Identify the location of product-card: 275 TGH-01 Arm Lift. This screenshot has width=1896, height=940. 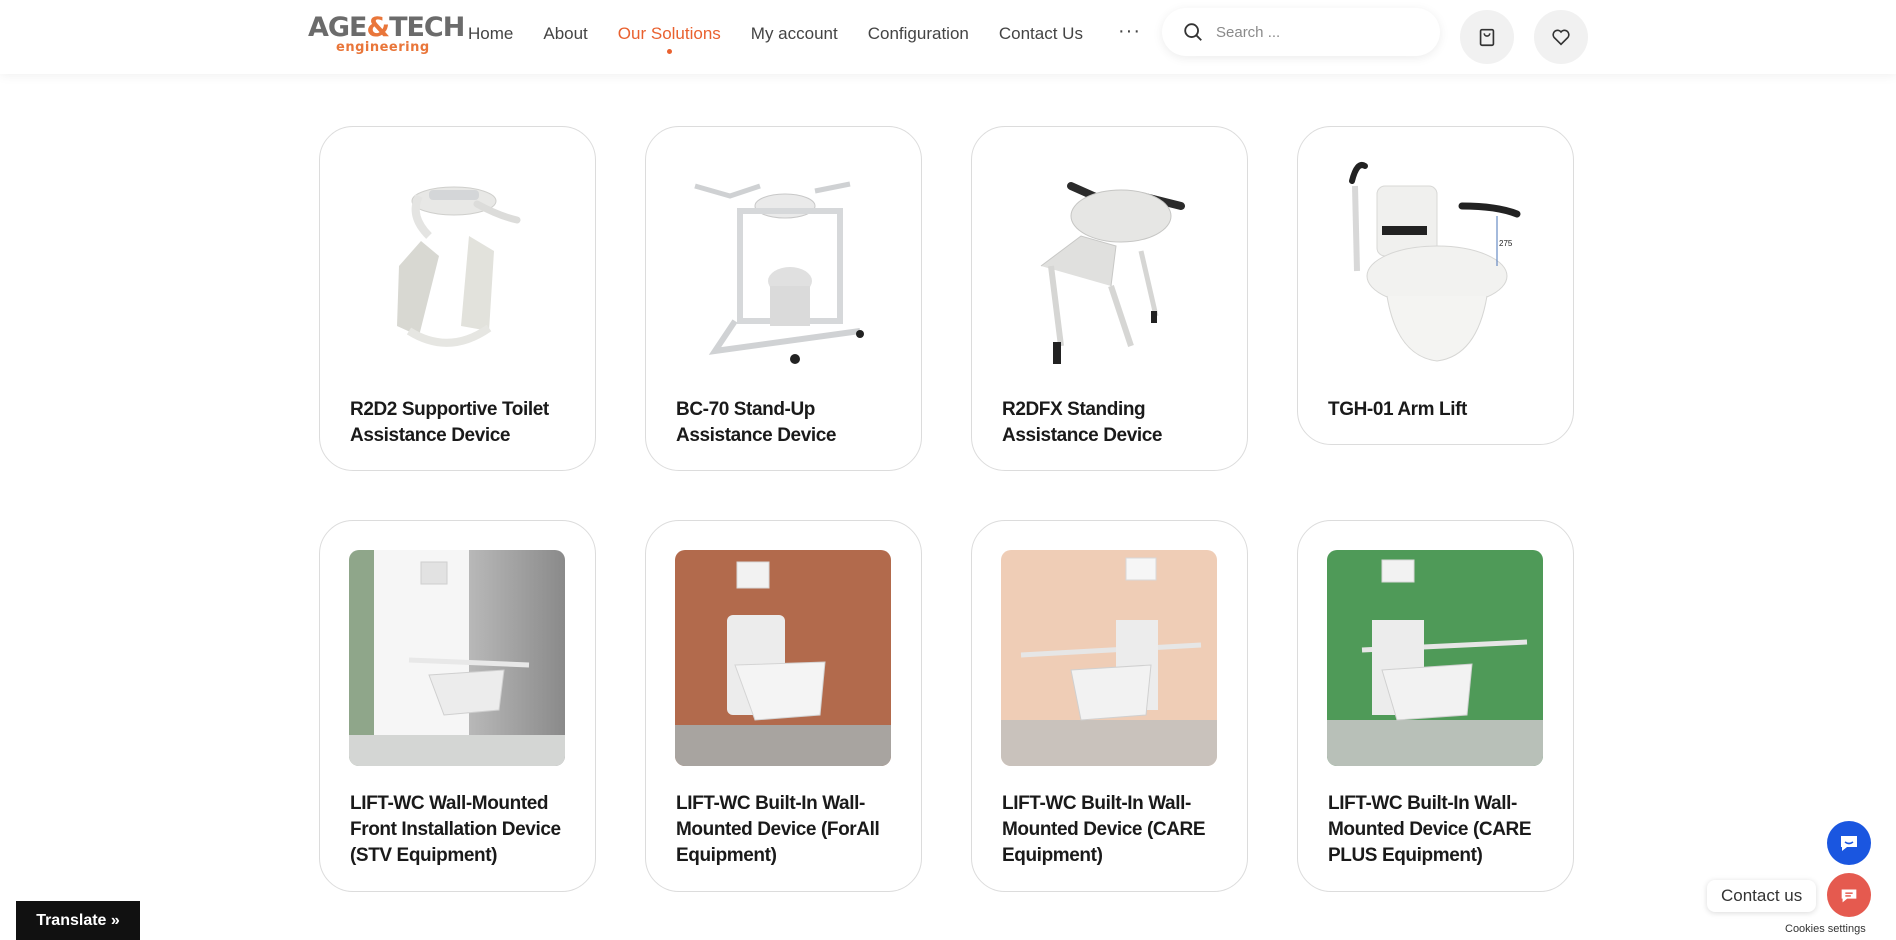
(1435, 285).